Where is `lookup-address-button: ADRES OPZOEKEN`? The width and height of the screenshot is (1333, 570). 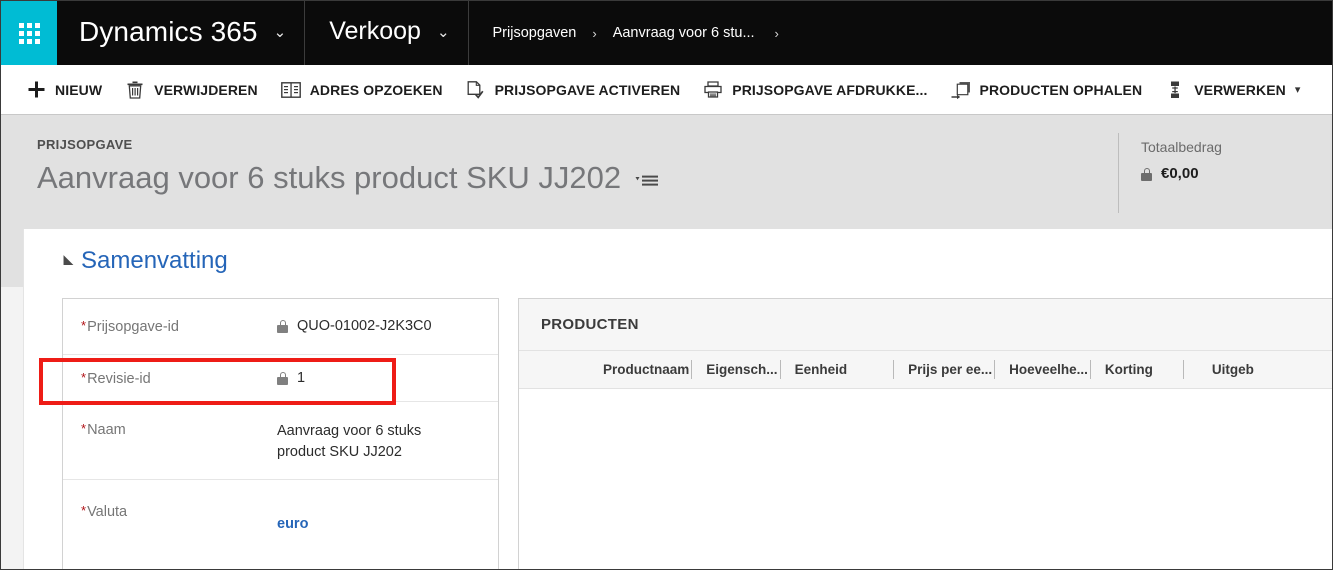
lookup-address-button: ADRES OPZOEKEN is located at coordinates (361, 90).